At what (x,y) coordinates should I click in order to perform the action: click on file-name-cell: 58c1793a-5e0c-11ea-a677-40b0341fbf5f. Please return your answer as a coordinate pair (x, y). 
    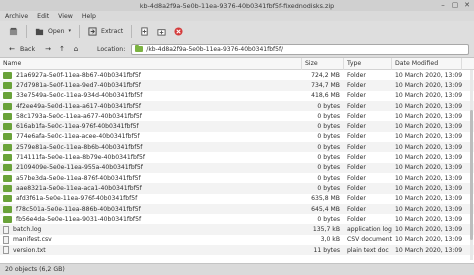
    Looking at the image, I should click on (151, 116).